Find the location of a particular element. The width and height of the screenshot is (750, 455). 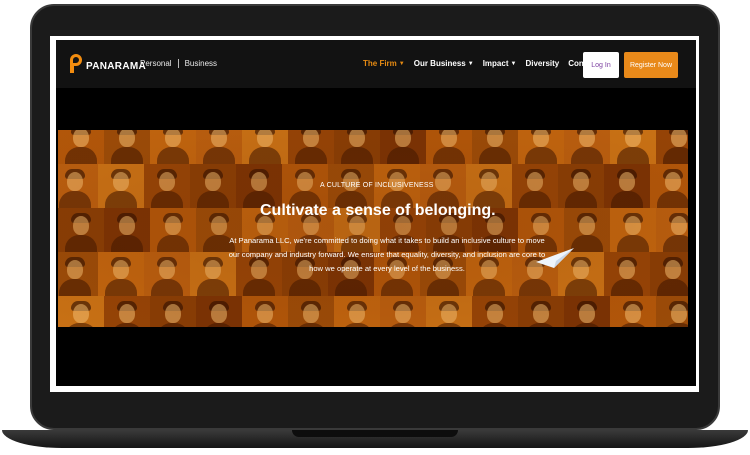

menu-item-label: Our Business is located at coordinates (439, 63).